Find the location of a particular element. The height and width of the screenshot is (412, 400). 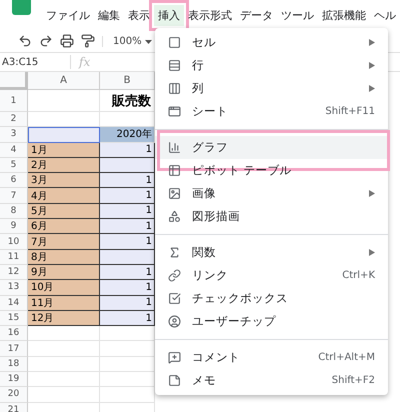

row-header: 8 is located at coordinates (14, 212).